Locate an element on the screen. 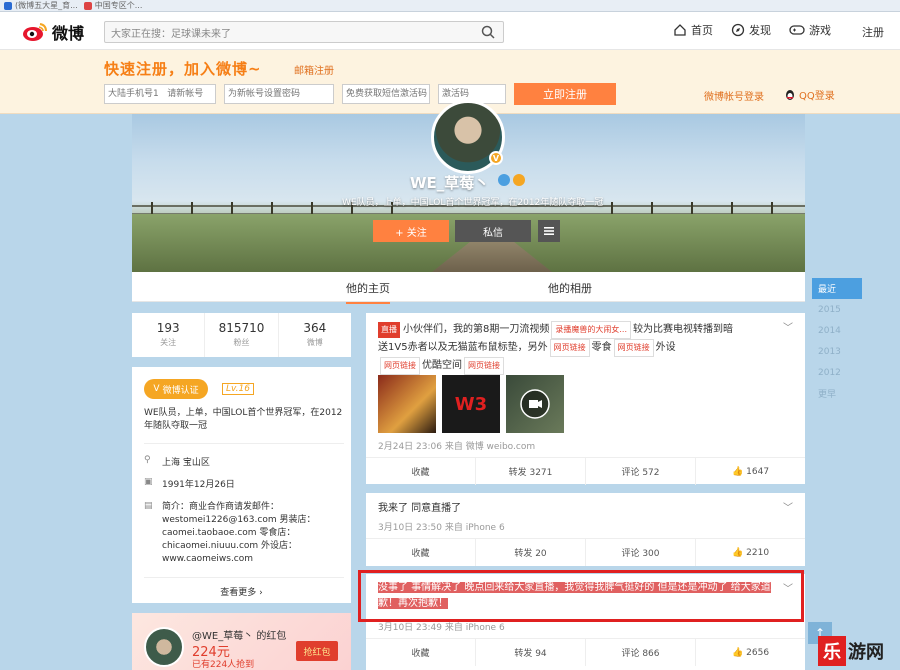  nav-home: 首页 is located at coordinates (693, 30).